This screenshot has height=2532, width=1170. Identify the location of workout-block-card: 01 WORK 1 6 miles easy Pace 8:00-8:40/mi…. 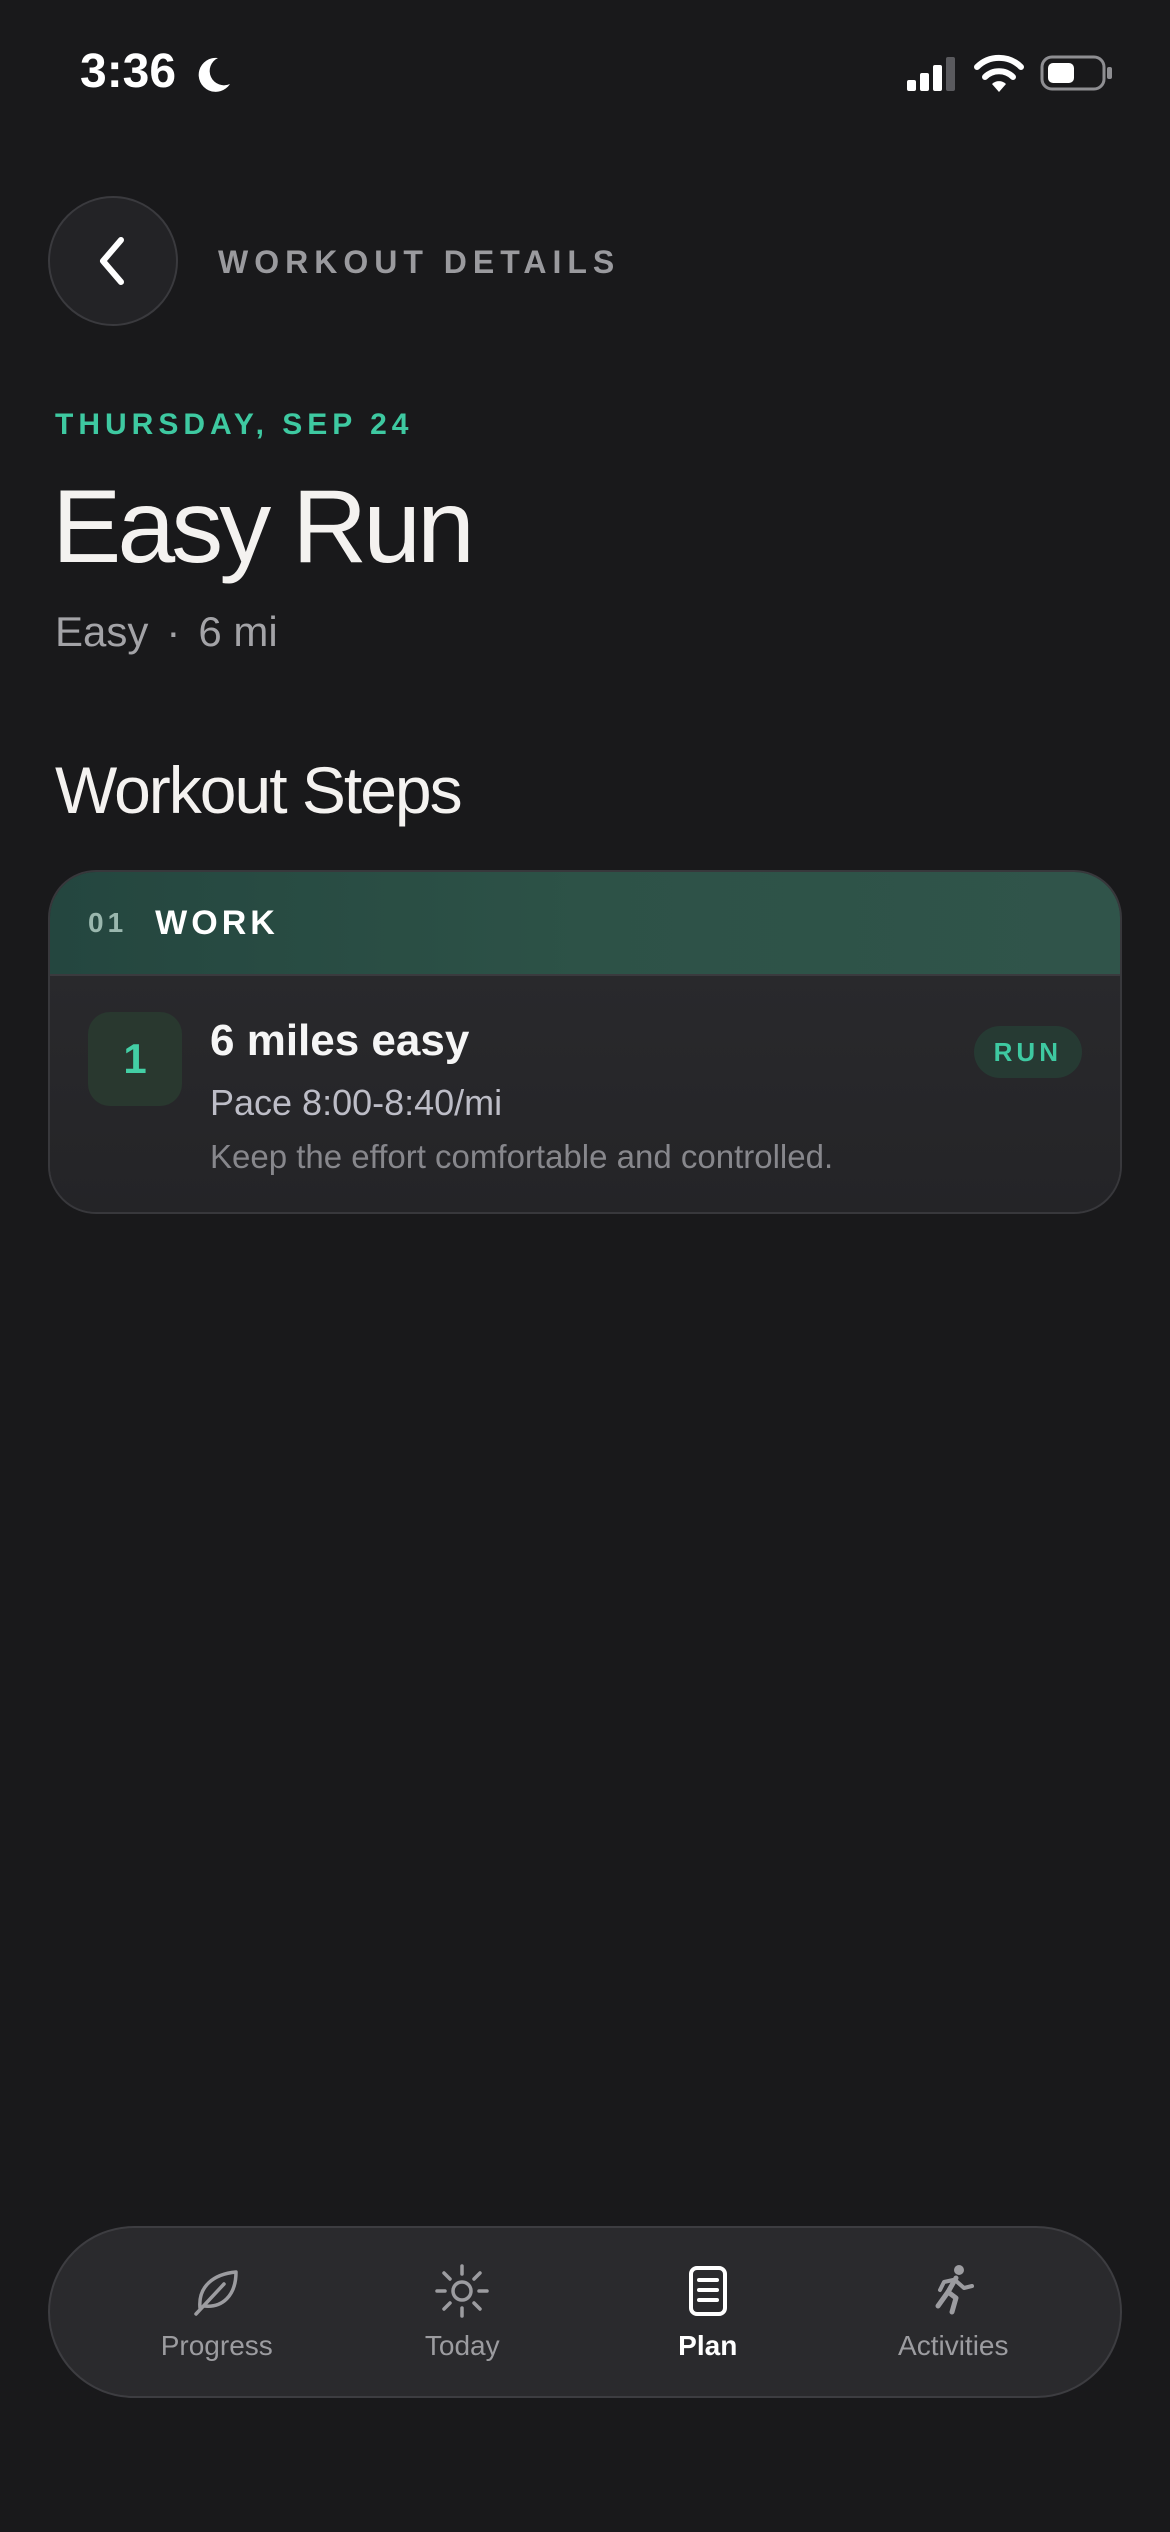
(585, 1042).